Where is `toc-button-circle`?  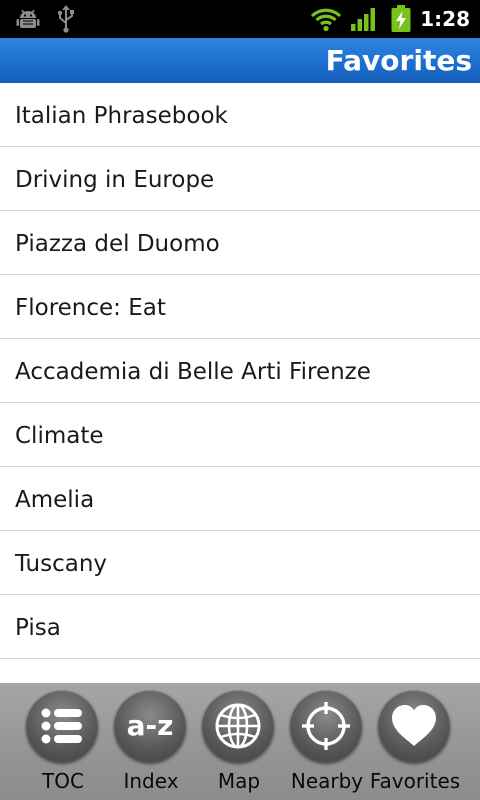 toc-button-circle is located at coordinates (62, 726).